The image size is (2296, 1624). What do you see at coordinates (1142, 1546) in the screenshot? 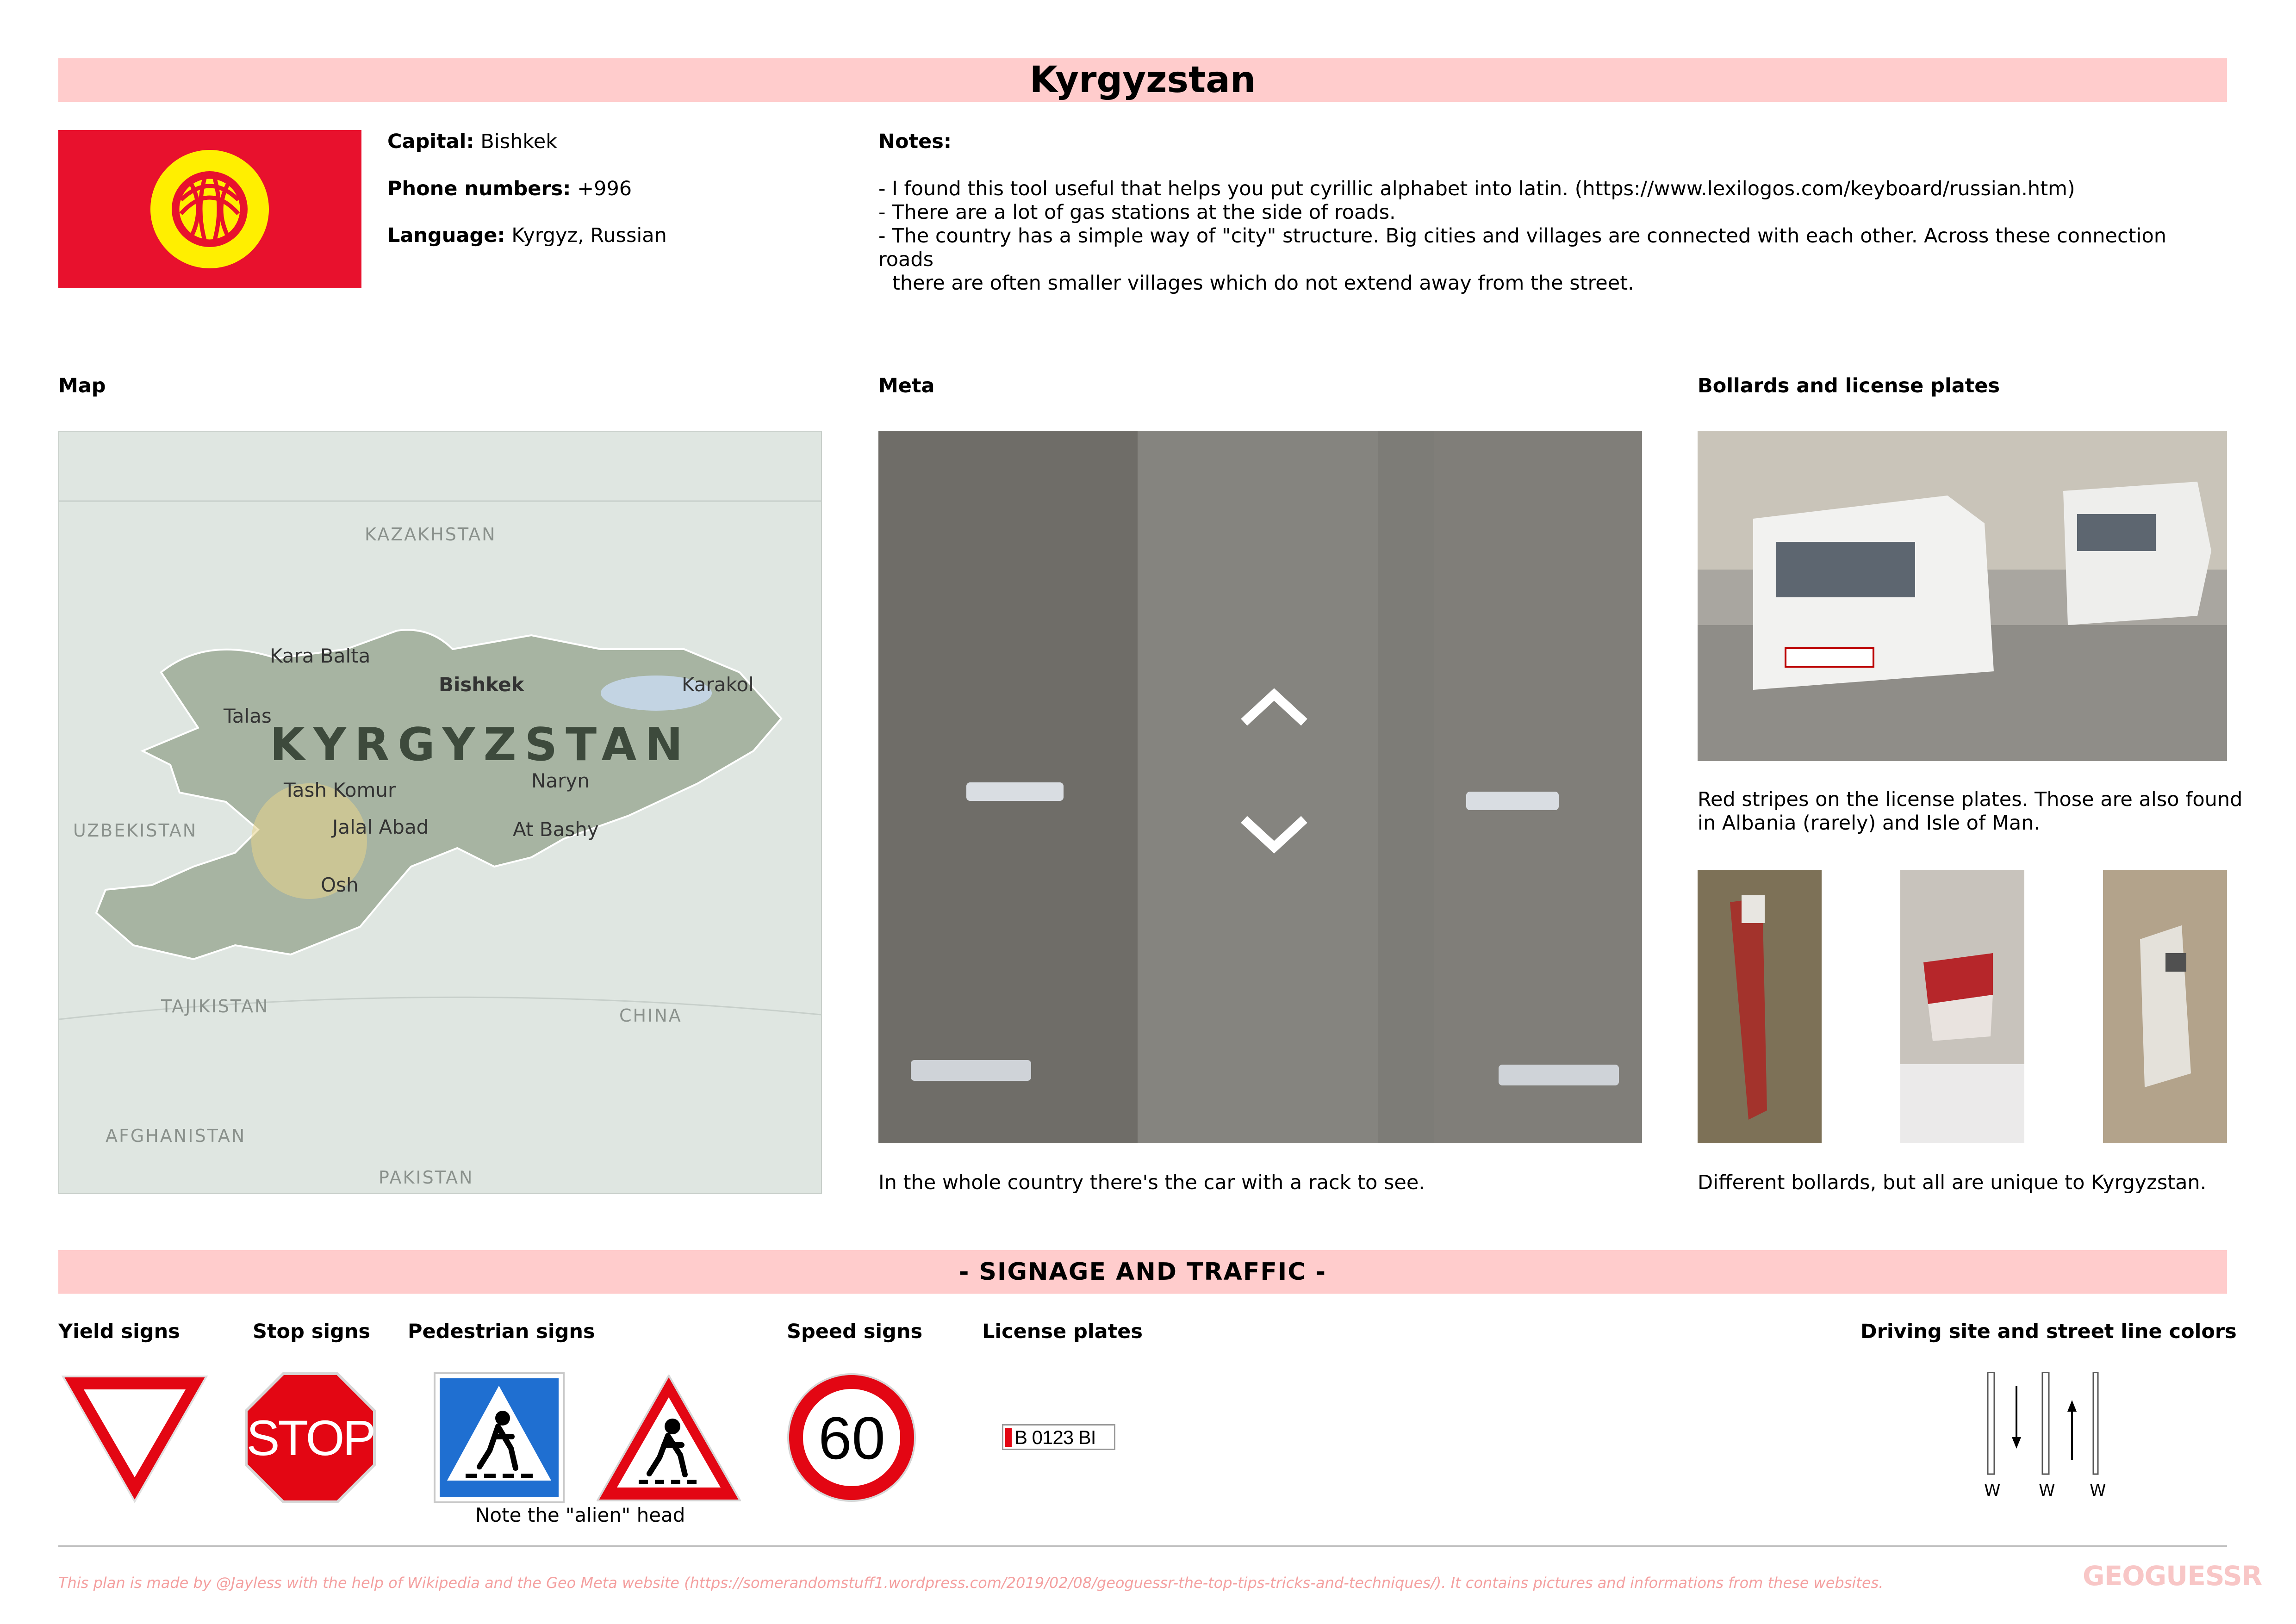
I see `footer-divider` at bounding box center [1142, 1546].